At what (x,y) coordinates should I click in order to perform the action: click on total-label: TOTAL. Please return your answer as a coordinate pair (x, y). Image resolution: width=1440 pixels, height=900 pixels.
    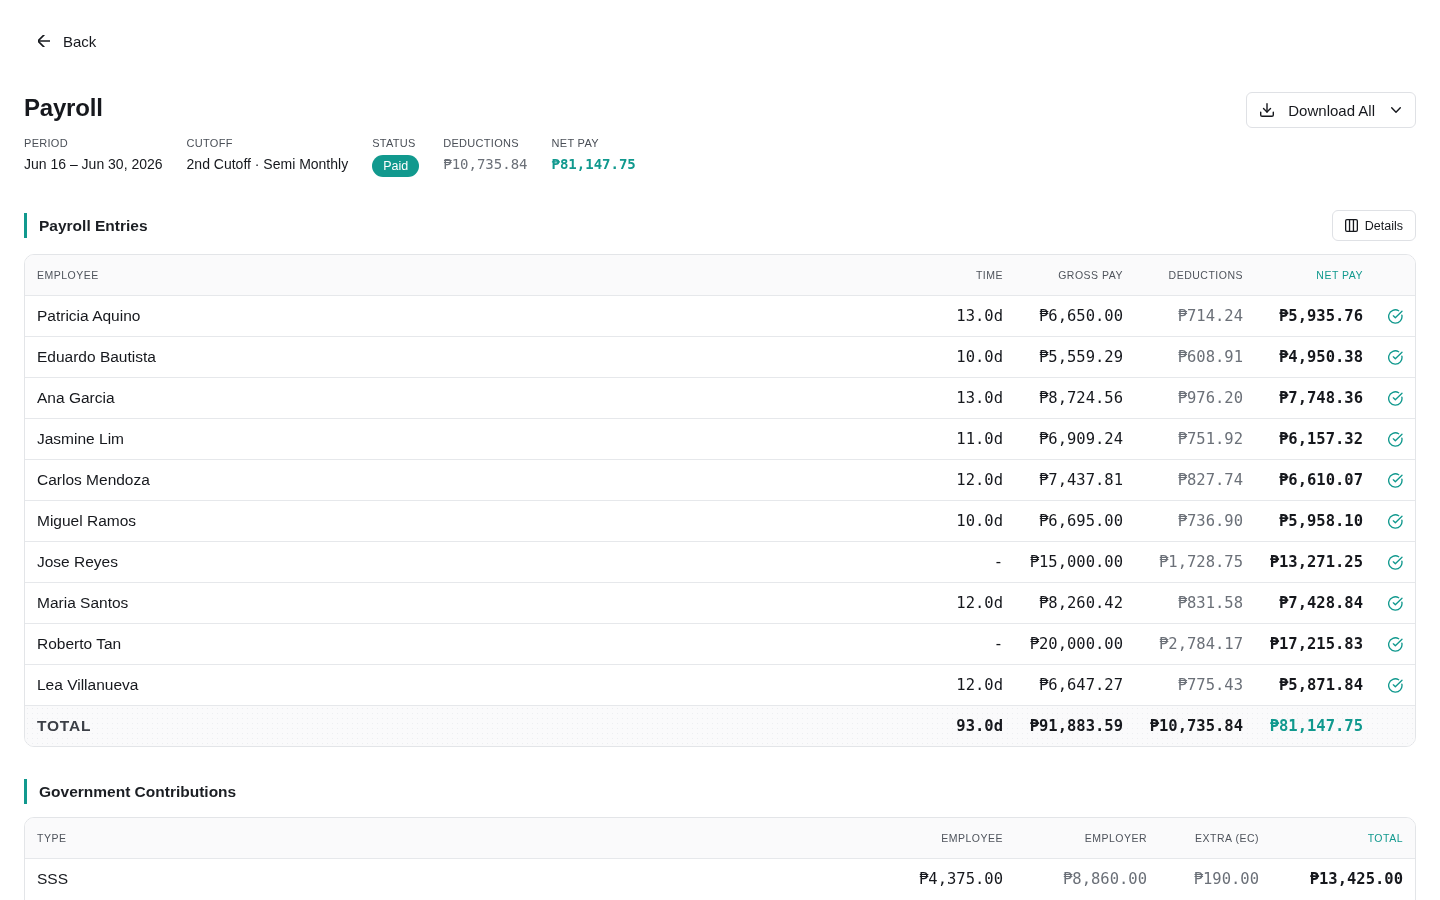
    Looking at the image, I should click on (64, 726).